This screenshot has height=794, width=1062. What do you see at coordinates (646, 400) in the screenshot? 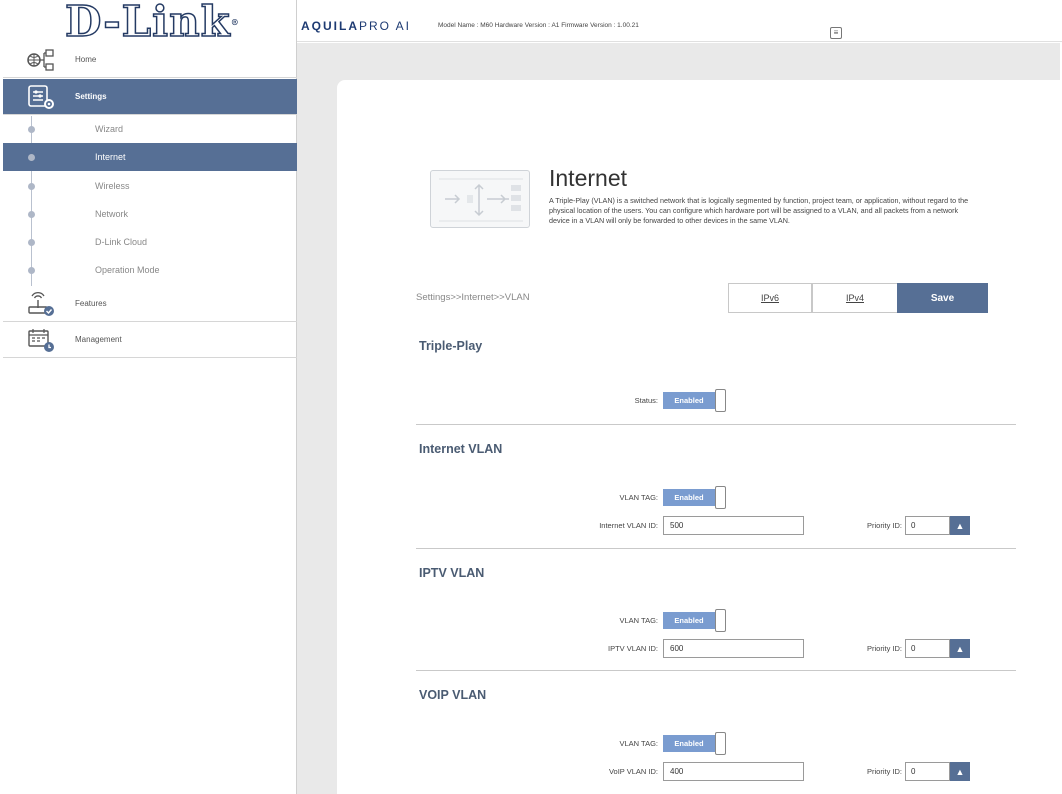
I see `status-label: Status:` at bounding box center [646, 400].